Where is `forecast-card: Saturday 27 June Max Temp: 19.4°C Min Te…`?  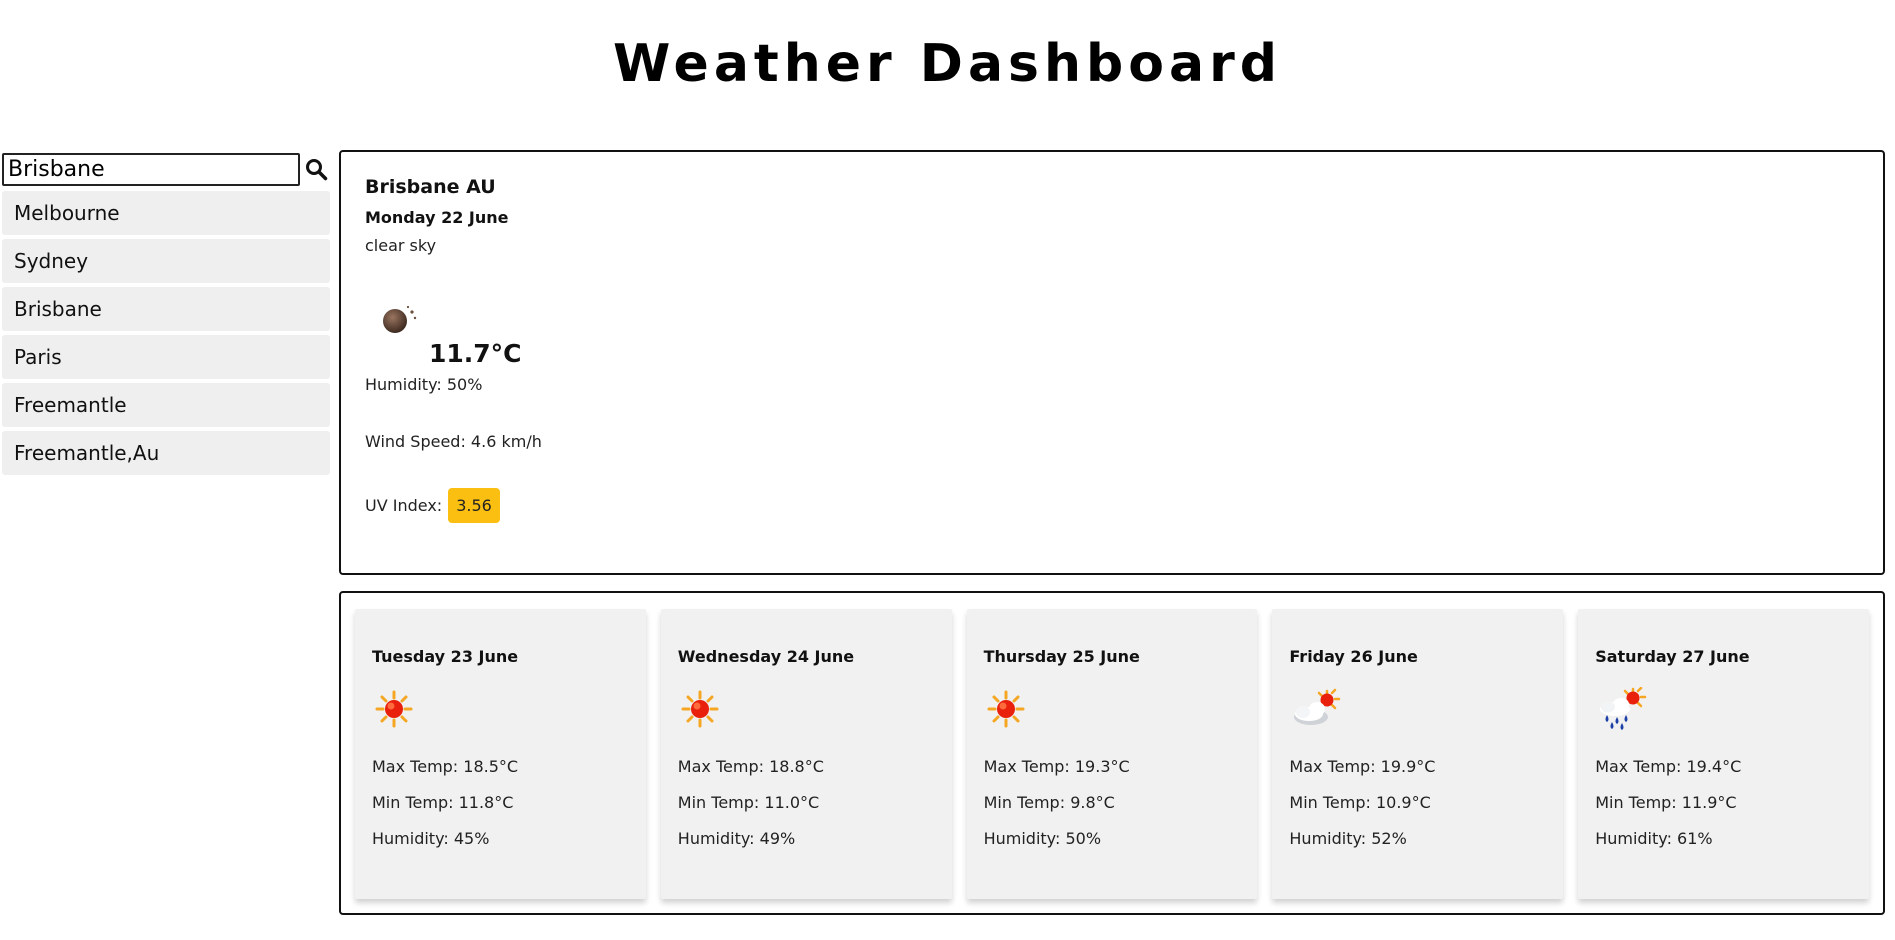
forecast-card: Saturday 27 June Max Temp: 19.4°C Min Te… is located at coordinates (1723, 754).